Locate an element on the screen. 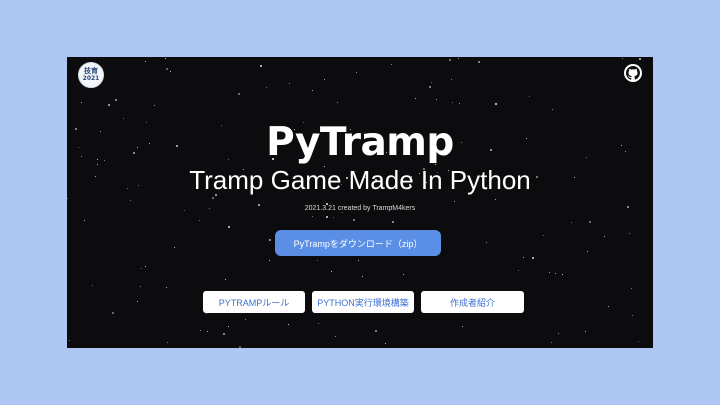  github-icon-glyph is located at coordinates (633, 73).